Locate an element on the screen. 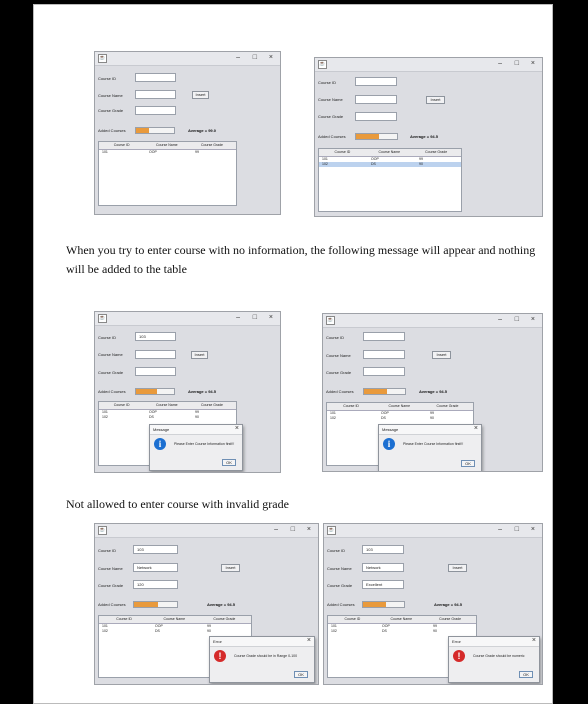 This screenshot has height=704, width=588. course-grade-field: Excellent is located at coordinates (383, 584).